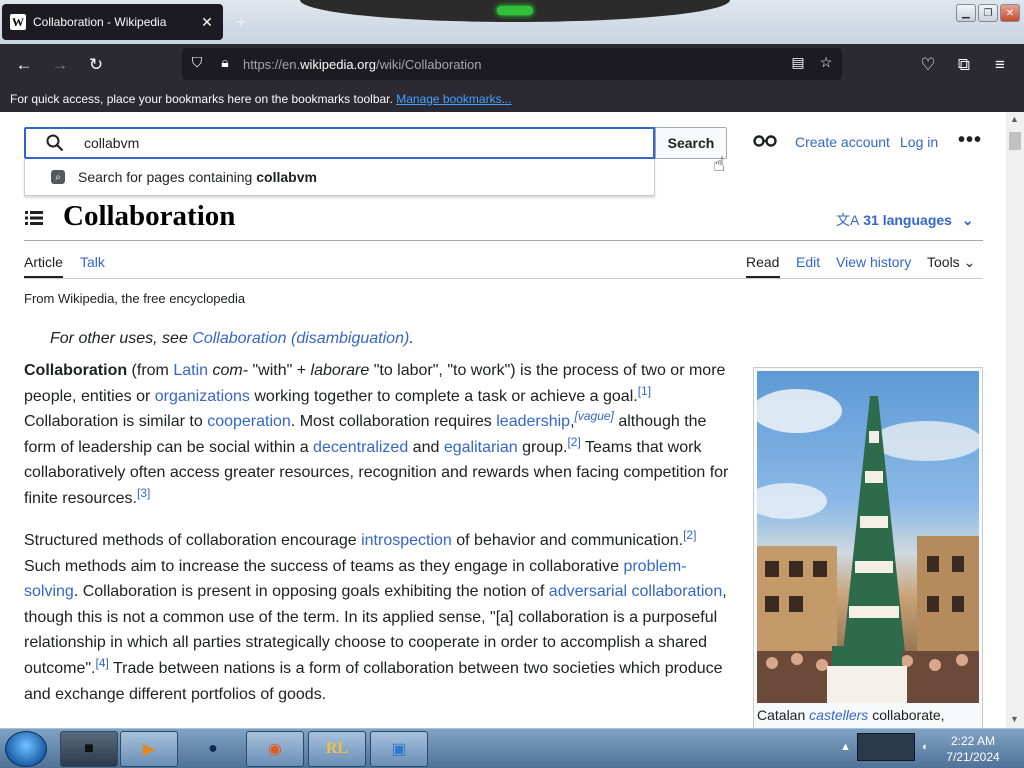 This screenshot has width=1024, height=768. What do you see at coordinates (907, 220) in the screenshot?
I see `languages-label: 31 languages` at bounding box center [907, 220].